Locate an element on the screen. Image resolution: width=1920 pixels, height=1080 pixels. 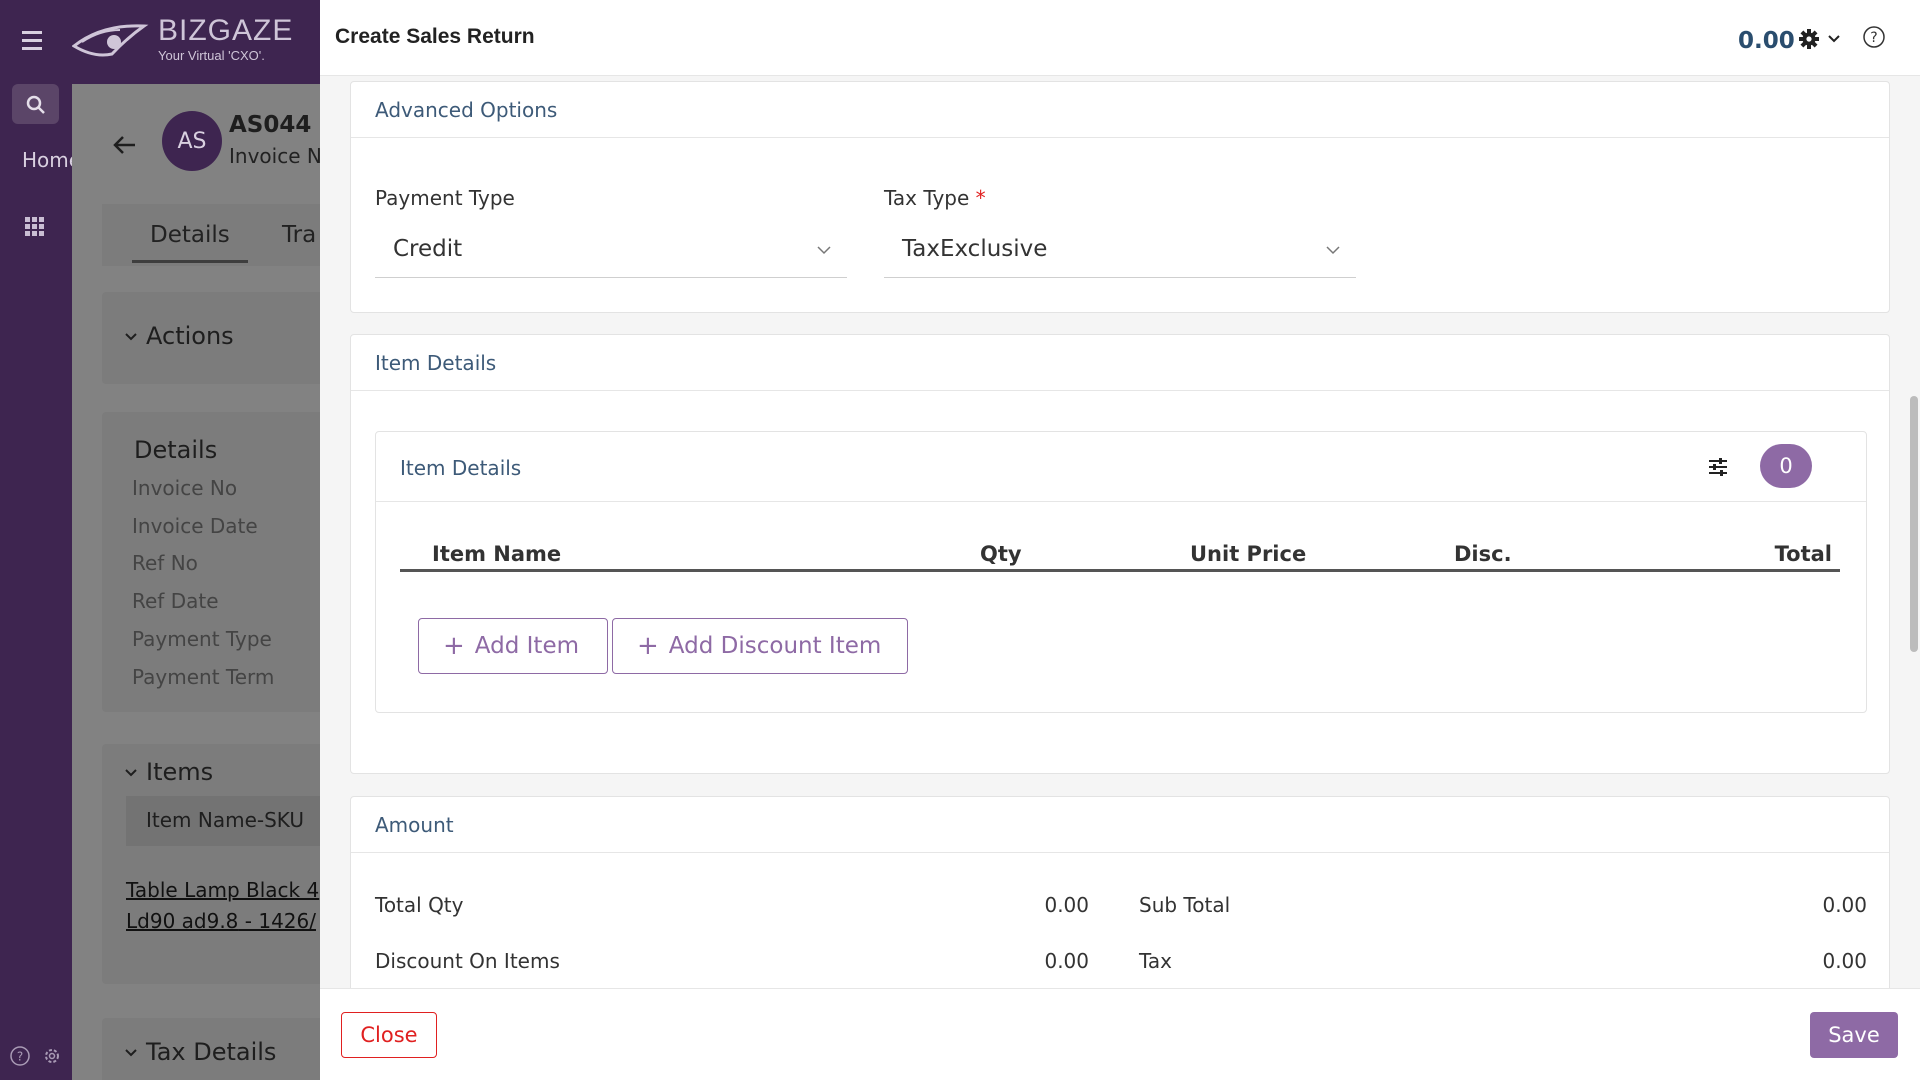
modal-title: Create Sales Return is located at coordinates (435, 36).